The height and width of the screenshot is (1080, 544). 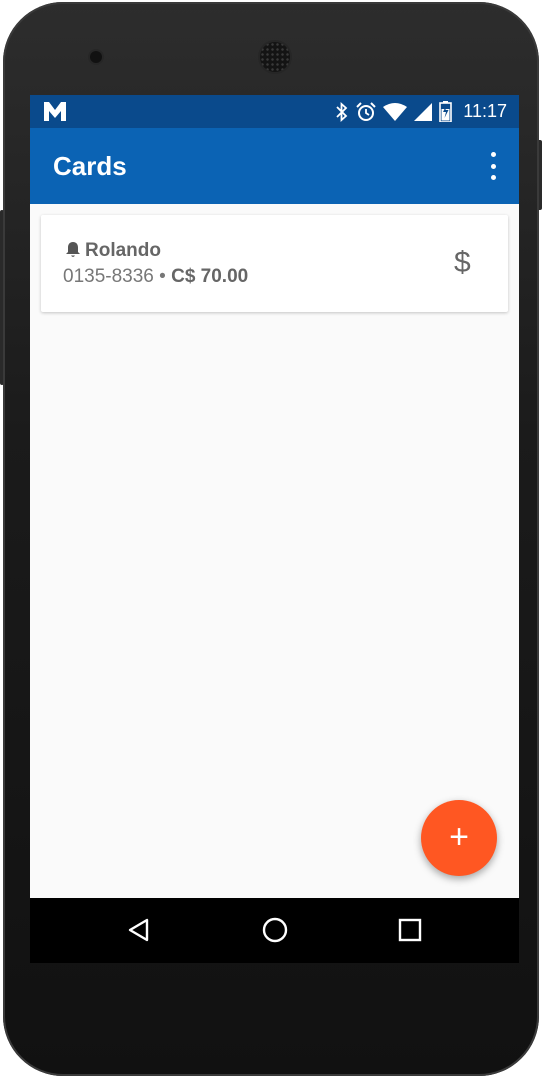 I want to click on navigation-bar, so click(x=274, y=930).